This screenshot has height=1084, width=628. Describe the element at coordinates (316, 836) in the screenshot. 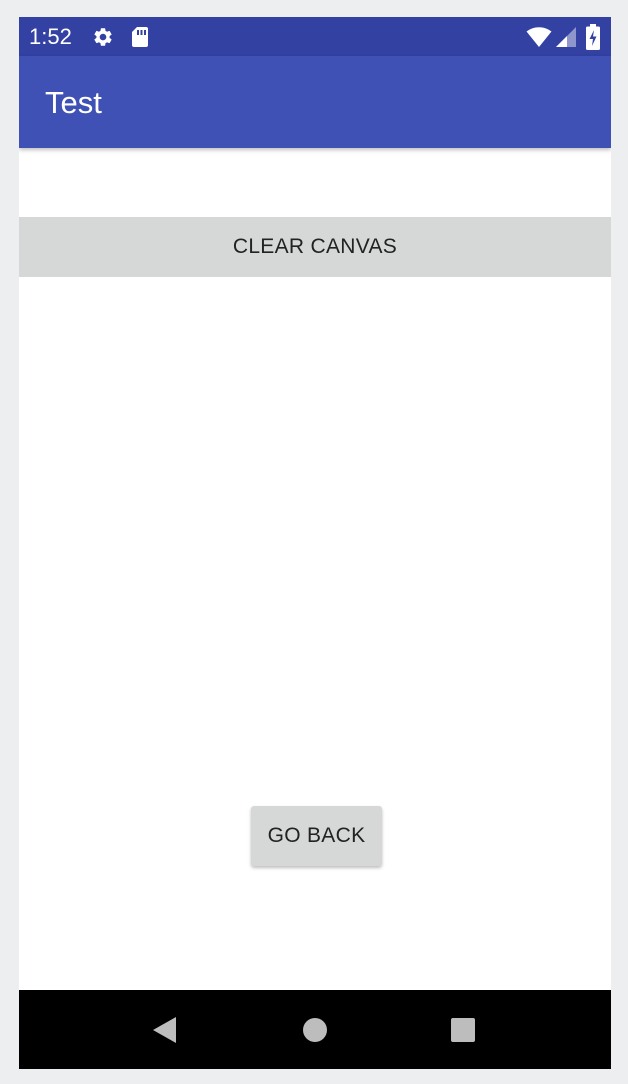

I see `go-back-button: GO BACK` at that location.